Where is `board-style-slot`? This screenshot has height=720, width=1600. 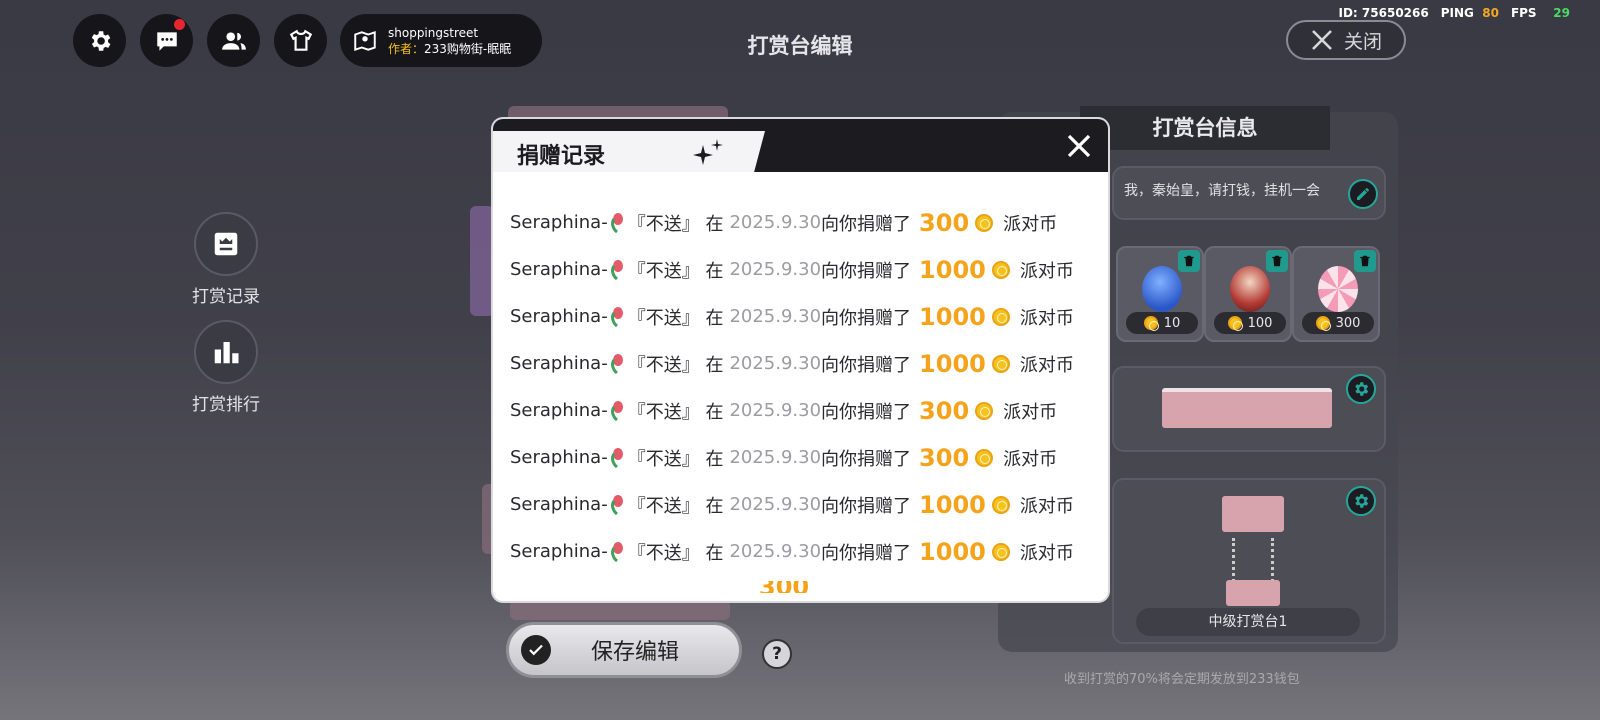
board-style-slot is located at coordinates (1249, 409).